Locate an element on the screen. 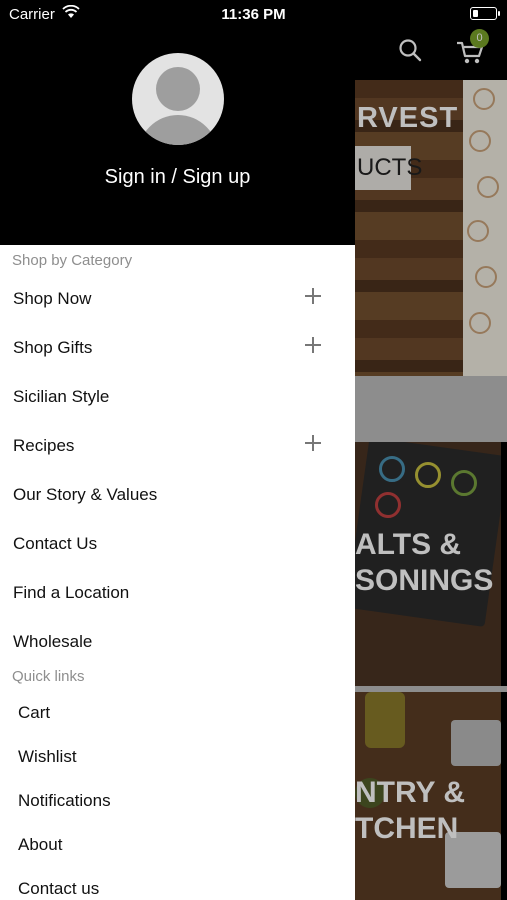 Image resolution: width=507 pixels, height=900 pixels. avatar-head is located at coordinates (178, 89).